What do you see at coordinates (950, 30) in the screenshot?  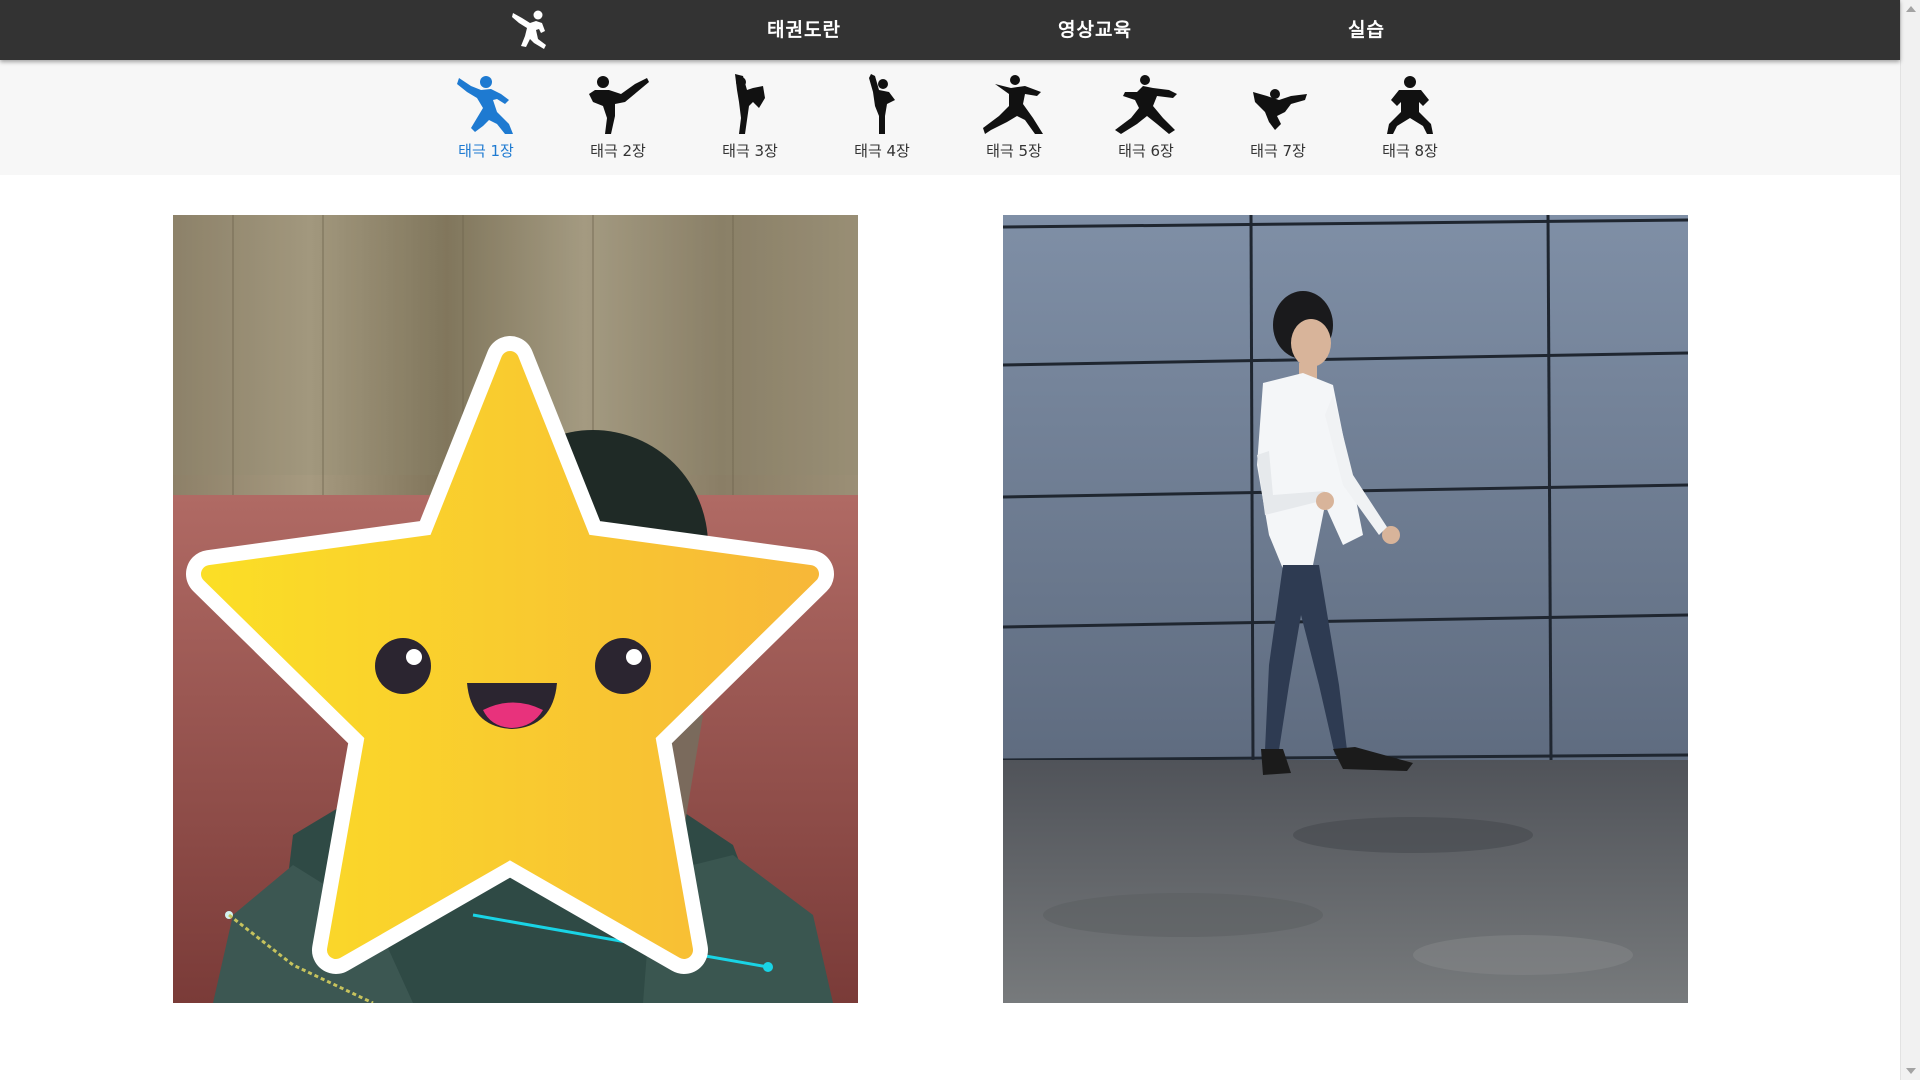 I see `top-navigation-bar: 태권도란 영상교육 실습` at bounding box center [950, 30].